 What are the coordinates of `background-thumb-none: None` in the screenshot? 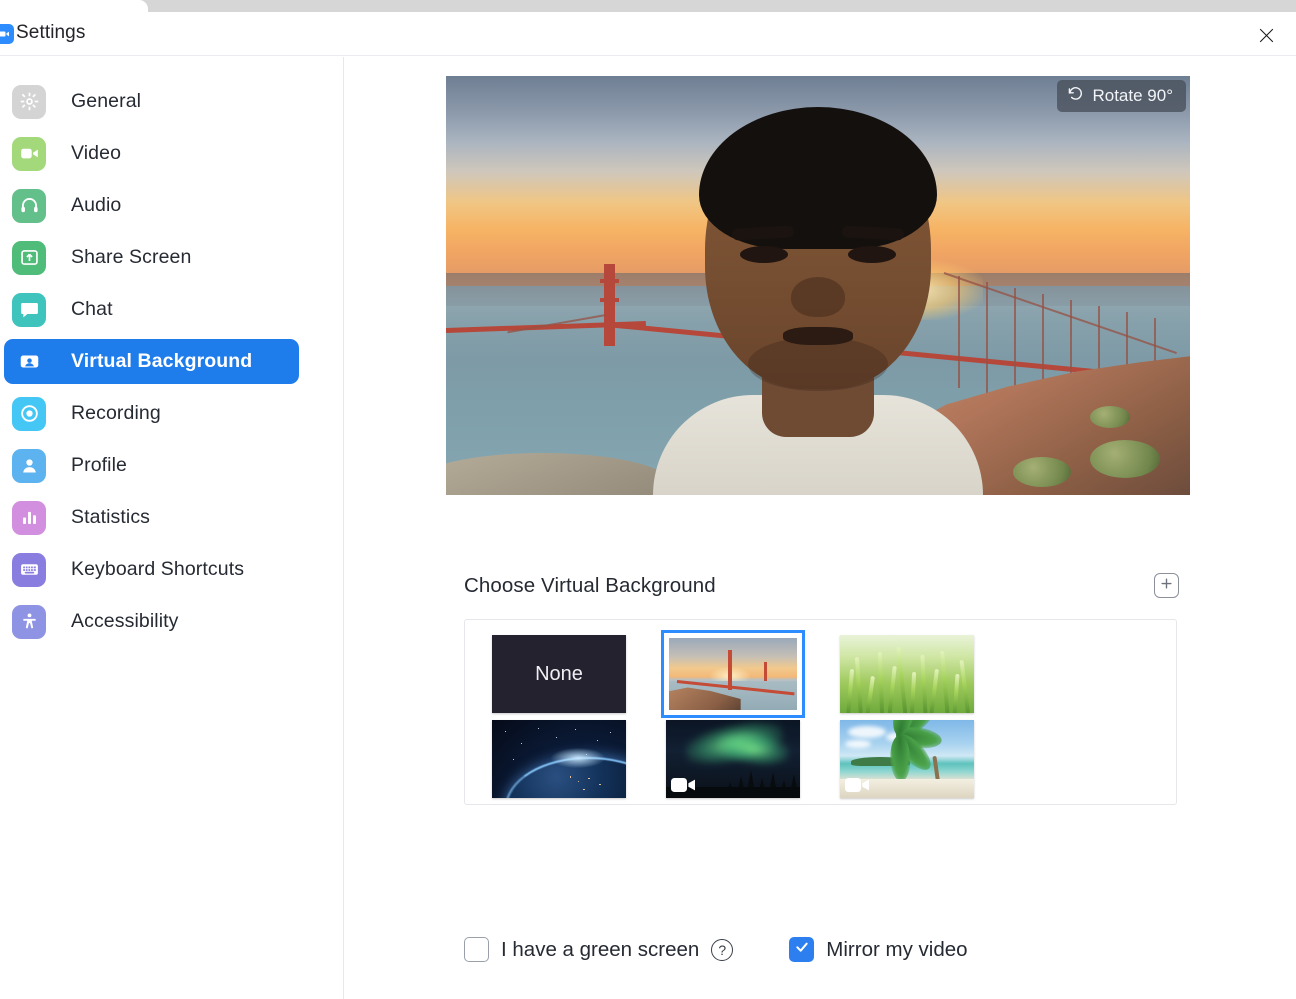 It's located at (559, 674).